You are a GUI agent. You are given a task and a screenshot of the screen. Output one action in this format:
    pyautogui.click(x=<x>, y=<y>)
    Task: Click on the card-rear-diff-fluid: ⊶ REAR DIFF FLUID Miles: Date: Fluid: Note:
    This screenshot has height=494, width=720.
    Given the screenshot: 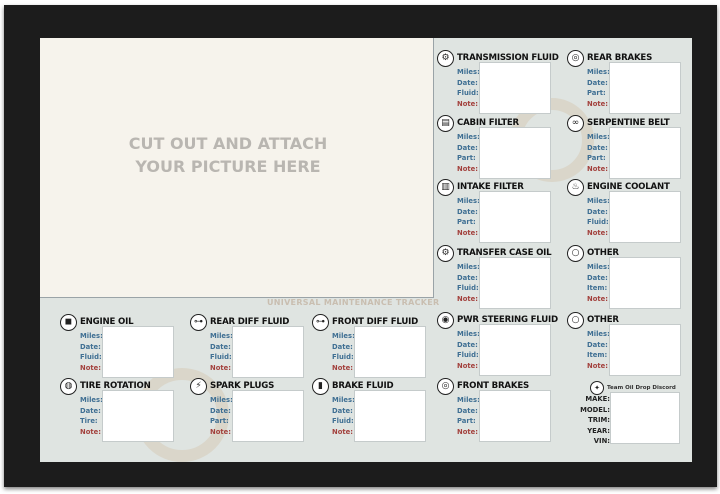 What is the action you would take?
    pyautogui.click(x=253, y=345)
    